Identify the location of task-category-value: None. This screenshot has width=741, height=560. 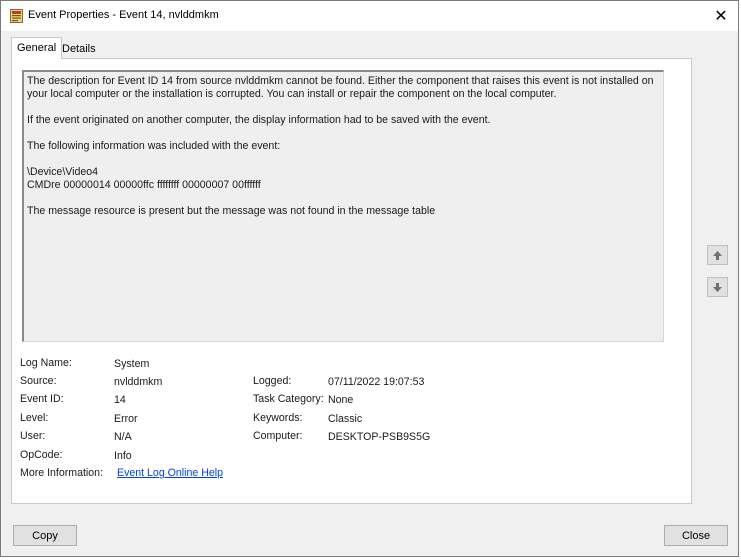
(341, 400).